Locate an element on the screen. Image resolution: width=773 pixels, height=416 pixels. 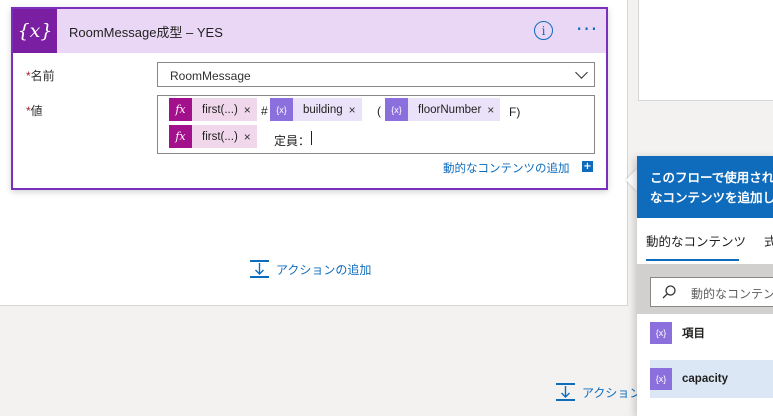
name-label-text: 名前 is located at coordinates (42, 76).